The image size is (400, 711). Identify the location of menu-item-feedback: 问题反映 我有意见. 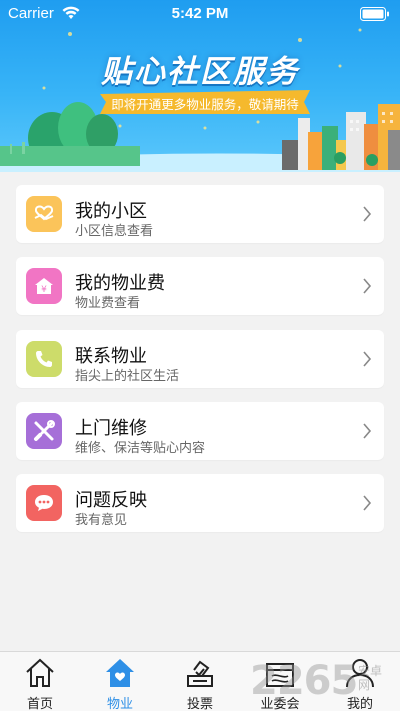
(200, 503).